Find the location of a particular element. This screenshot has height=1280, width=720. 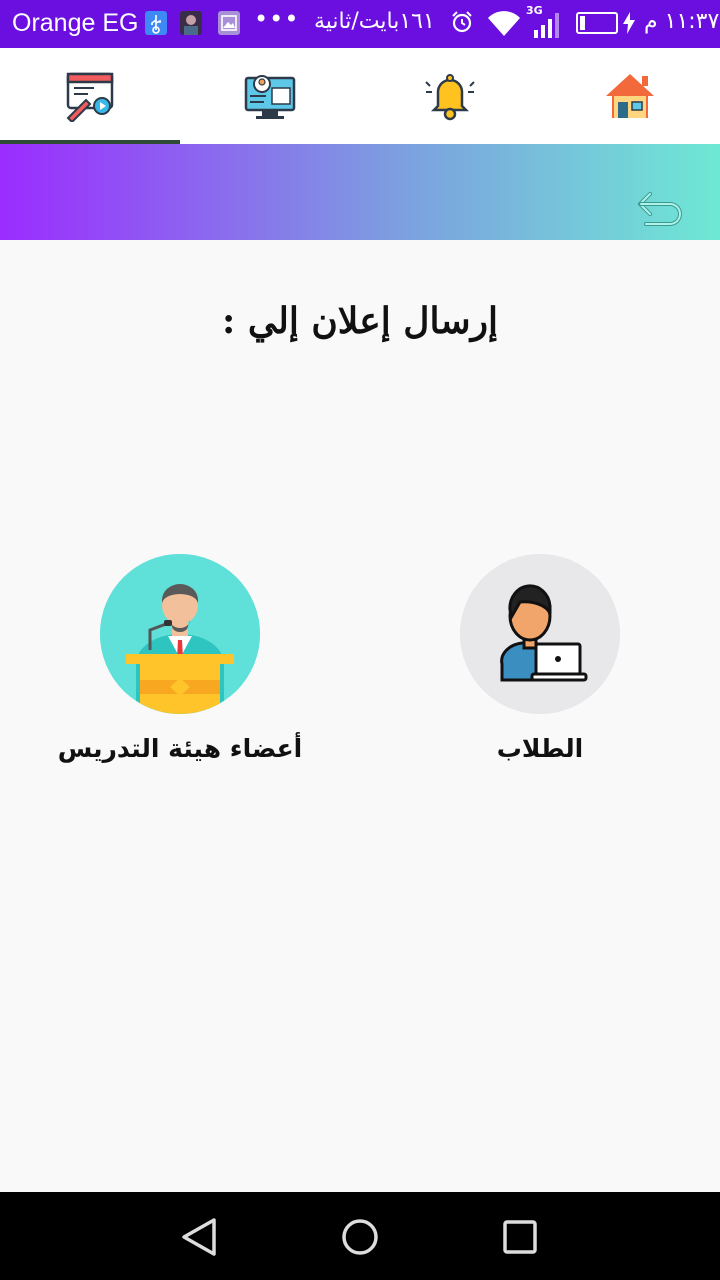

tab-send-announcement is located at coordinates (90, 96).